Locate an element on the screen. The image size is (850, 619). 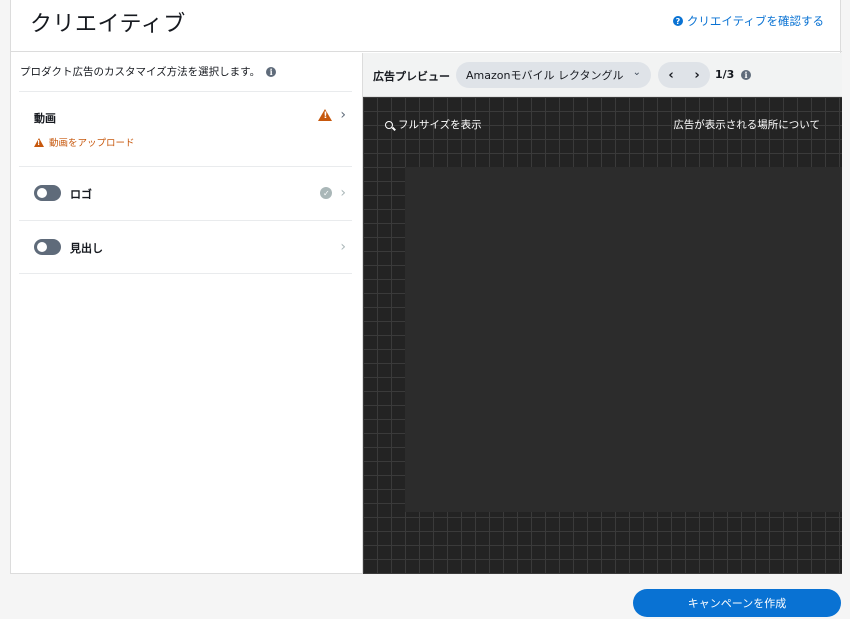
next-button: › is located at coordinates (697, 75).